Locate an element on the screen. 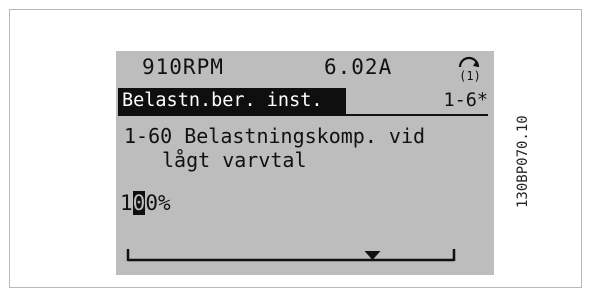 This screenshot has height=296, width=593. group-header: Belastn.ber. inst. 1-6* is located at coordinates (305, 101).